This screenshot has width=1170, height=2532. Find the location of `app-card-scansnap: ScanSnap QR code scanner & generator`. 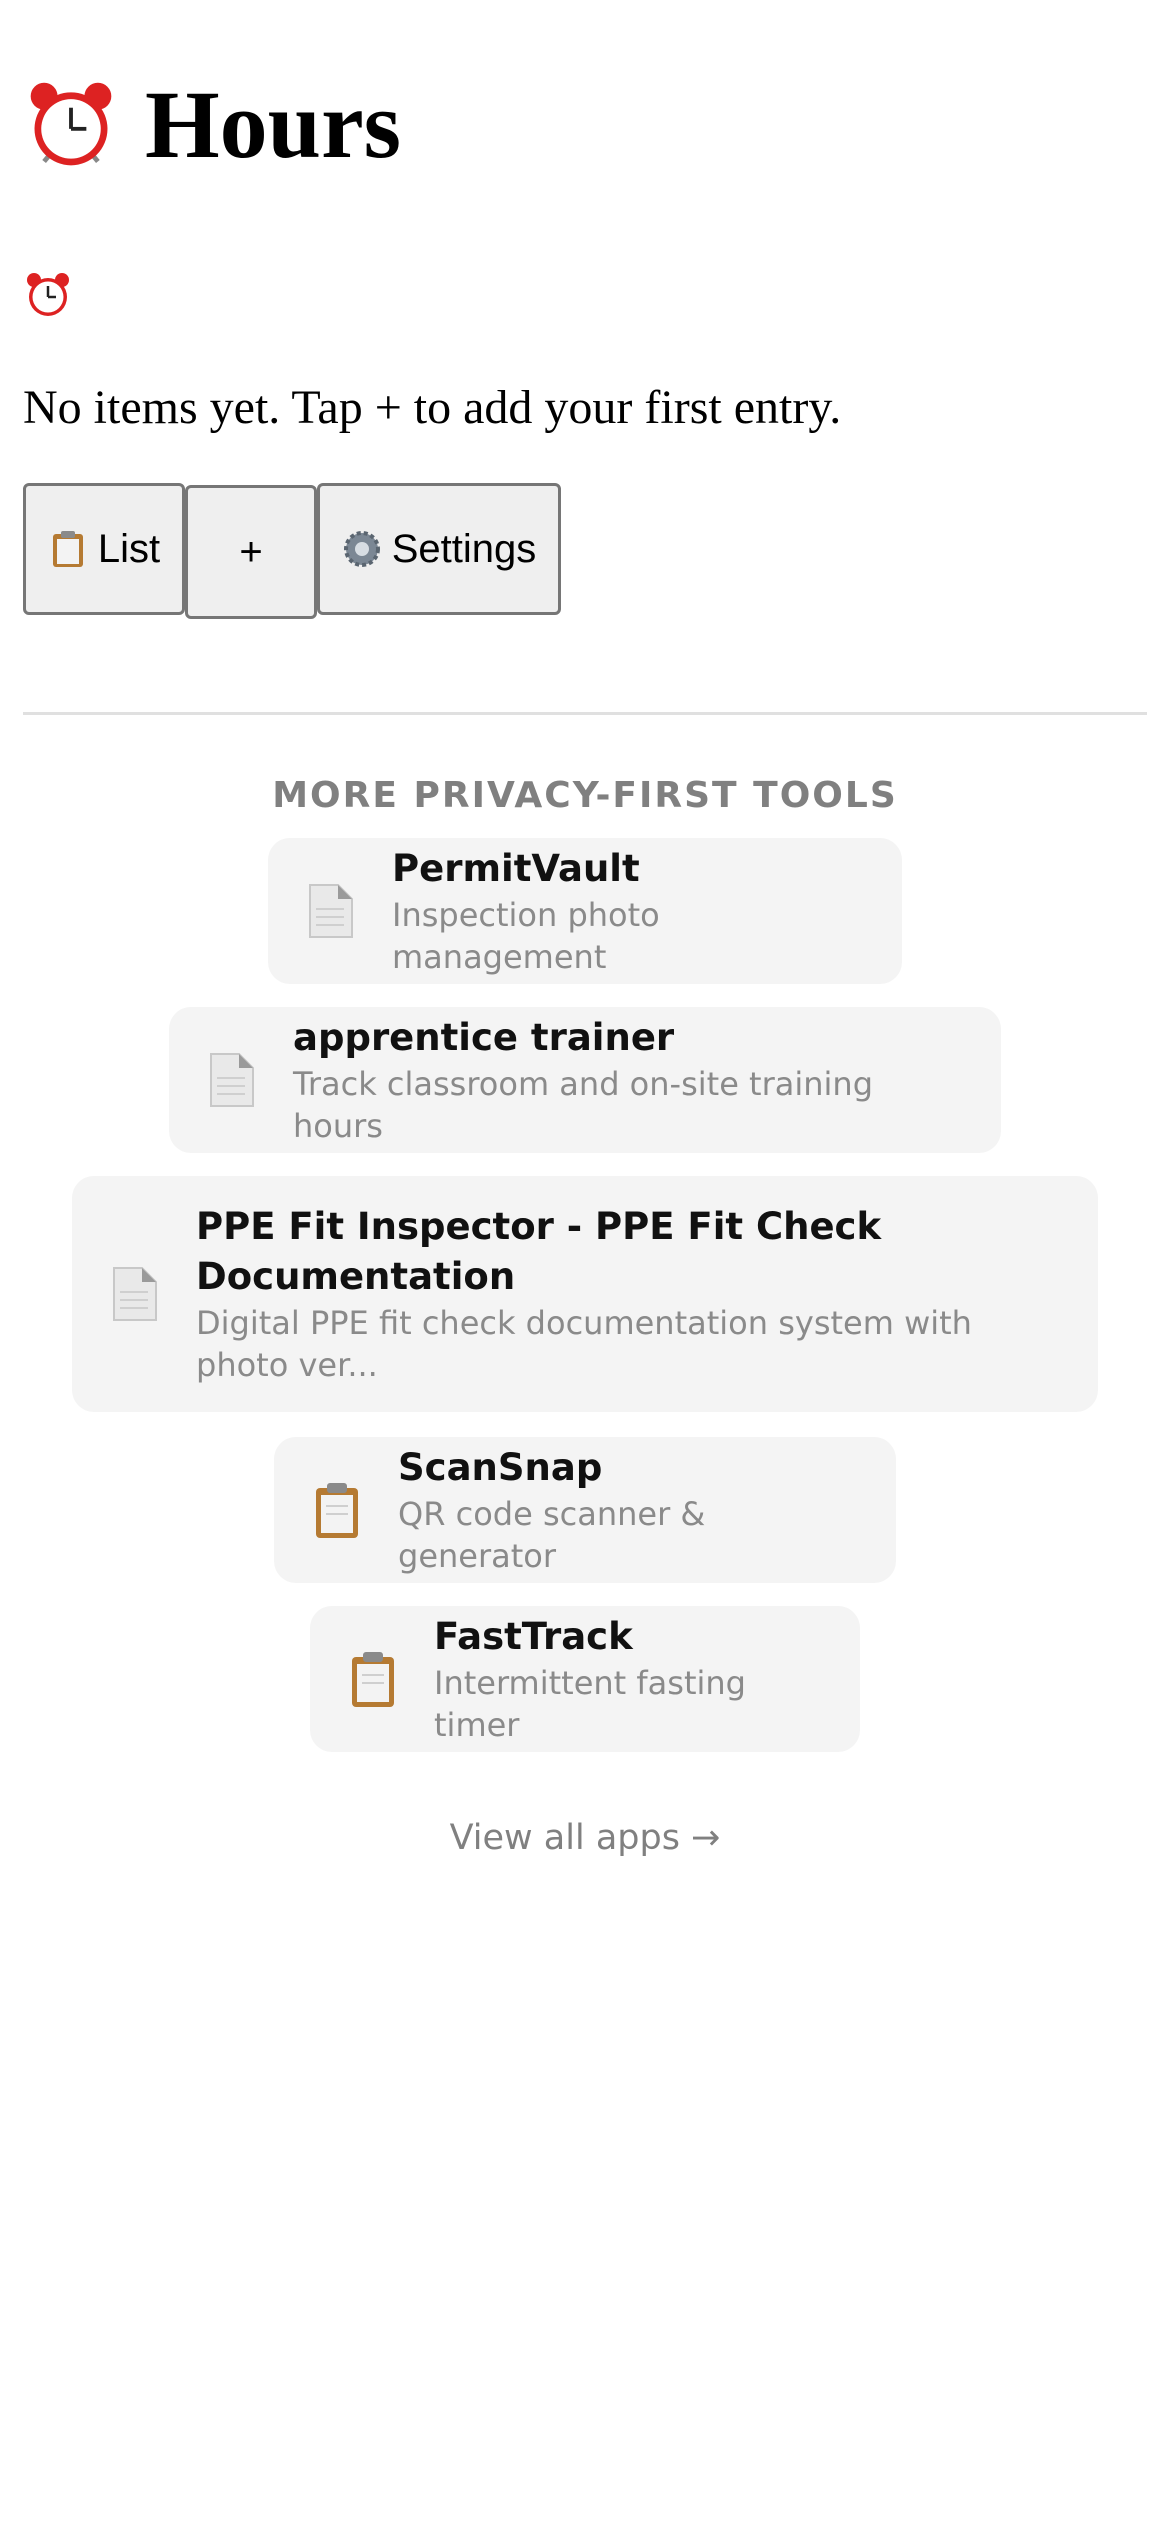

app-card-scansnap: ScanSnap QR code scanner & generator is located at coordinates (585, 1510).